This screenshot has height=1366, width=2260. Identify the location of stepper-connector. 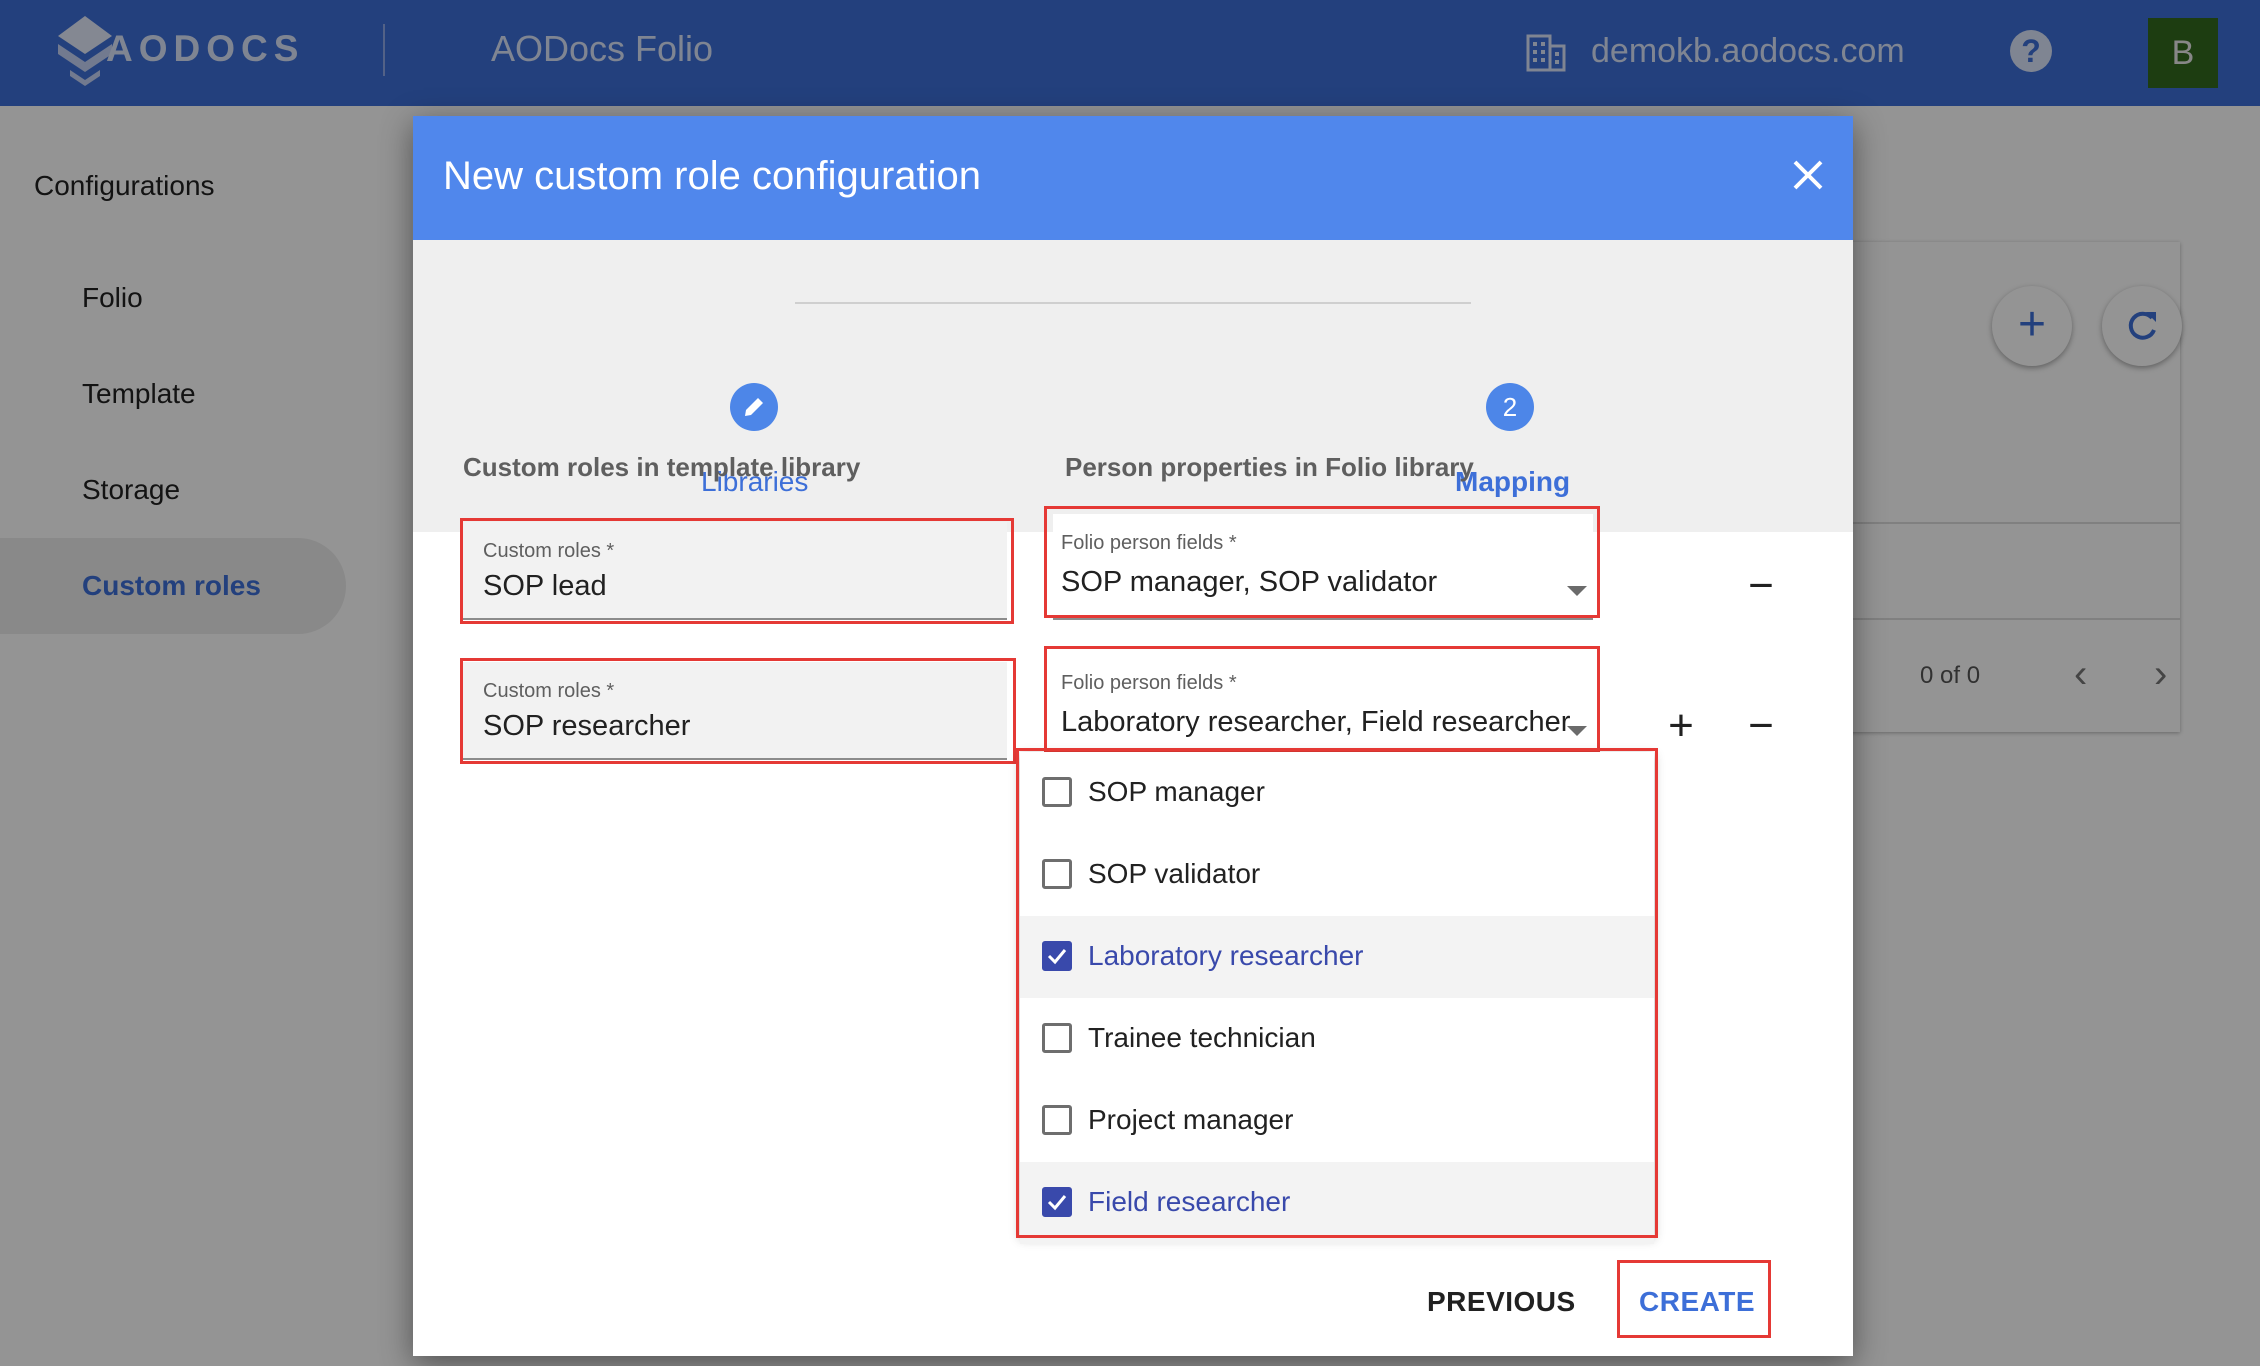
(1133, 303).